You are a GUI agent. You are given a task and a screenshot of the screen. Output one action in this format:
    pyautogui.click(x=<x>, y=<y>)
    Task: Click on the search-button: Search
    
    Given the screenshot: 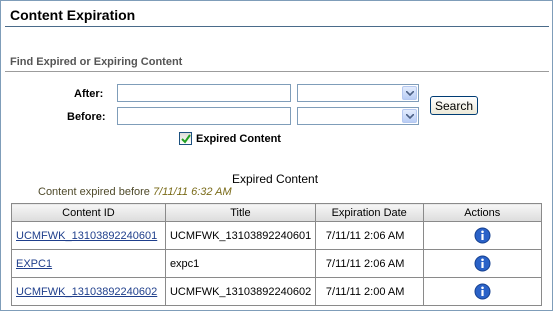 What is the action you would take?
    pyautogui.click(x=454, y=105)
    